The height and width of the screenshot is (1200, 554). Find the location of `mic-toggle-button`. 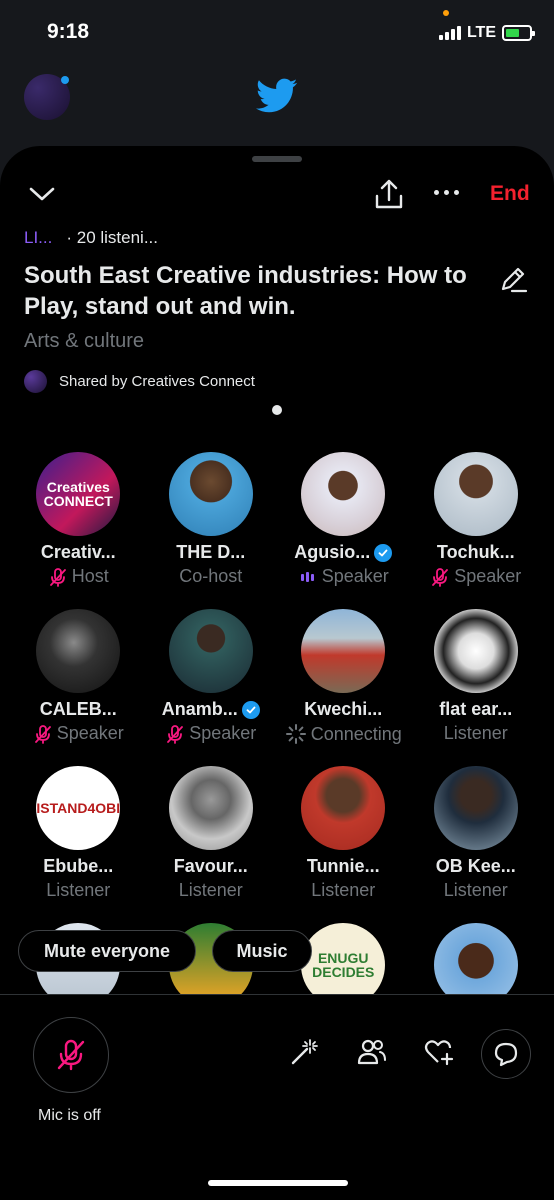

mic-toggle-button is located at coordinates (71, 1055).